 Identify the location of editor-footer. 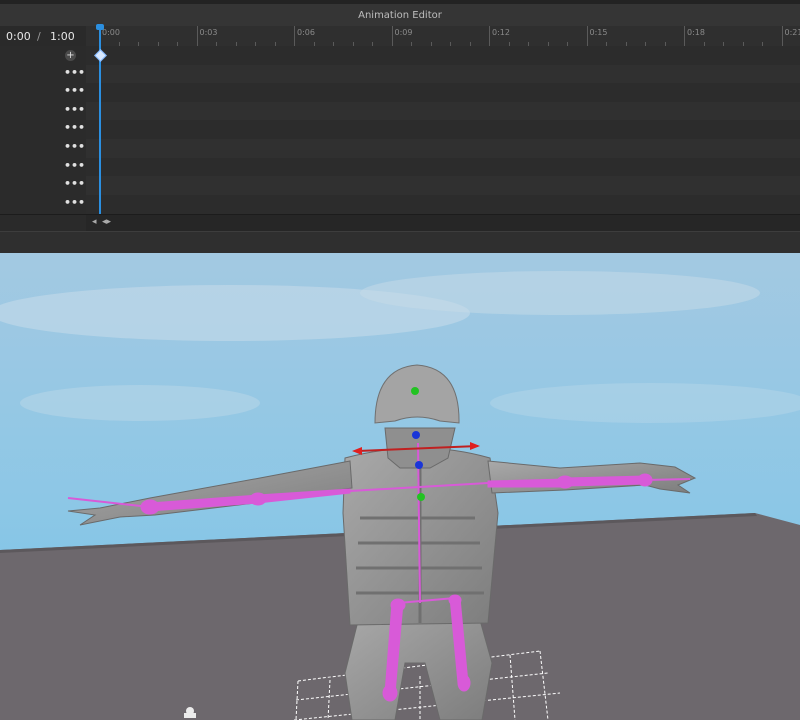
(400, 242).